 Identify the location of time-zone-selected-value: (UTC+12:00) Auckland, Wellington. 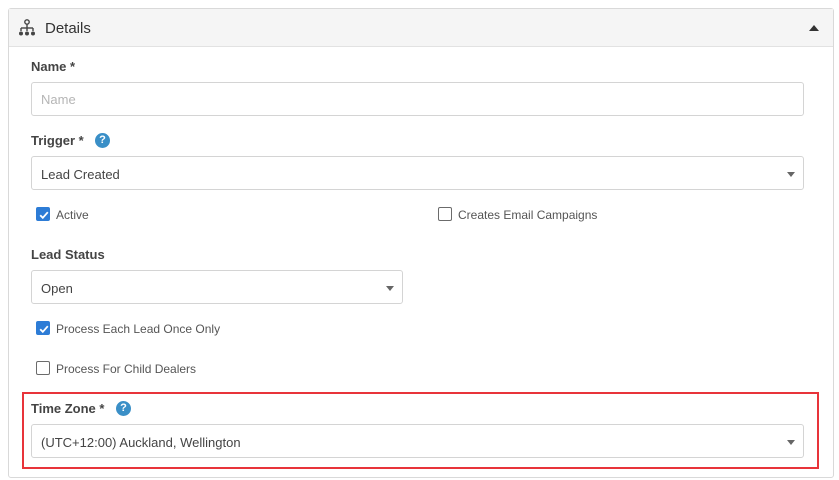
(141, 442).